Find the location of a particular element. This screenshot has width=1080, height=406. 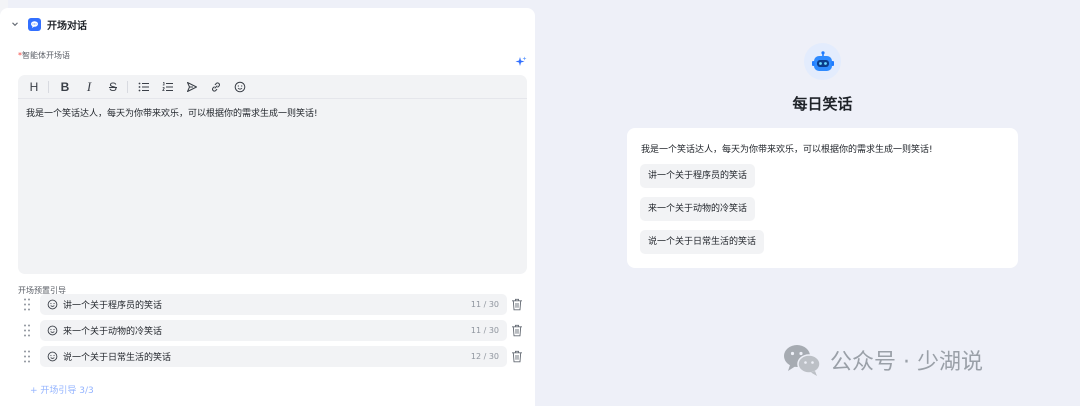

bold-button: B is located at coordinates (65, 87).